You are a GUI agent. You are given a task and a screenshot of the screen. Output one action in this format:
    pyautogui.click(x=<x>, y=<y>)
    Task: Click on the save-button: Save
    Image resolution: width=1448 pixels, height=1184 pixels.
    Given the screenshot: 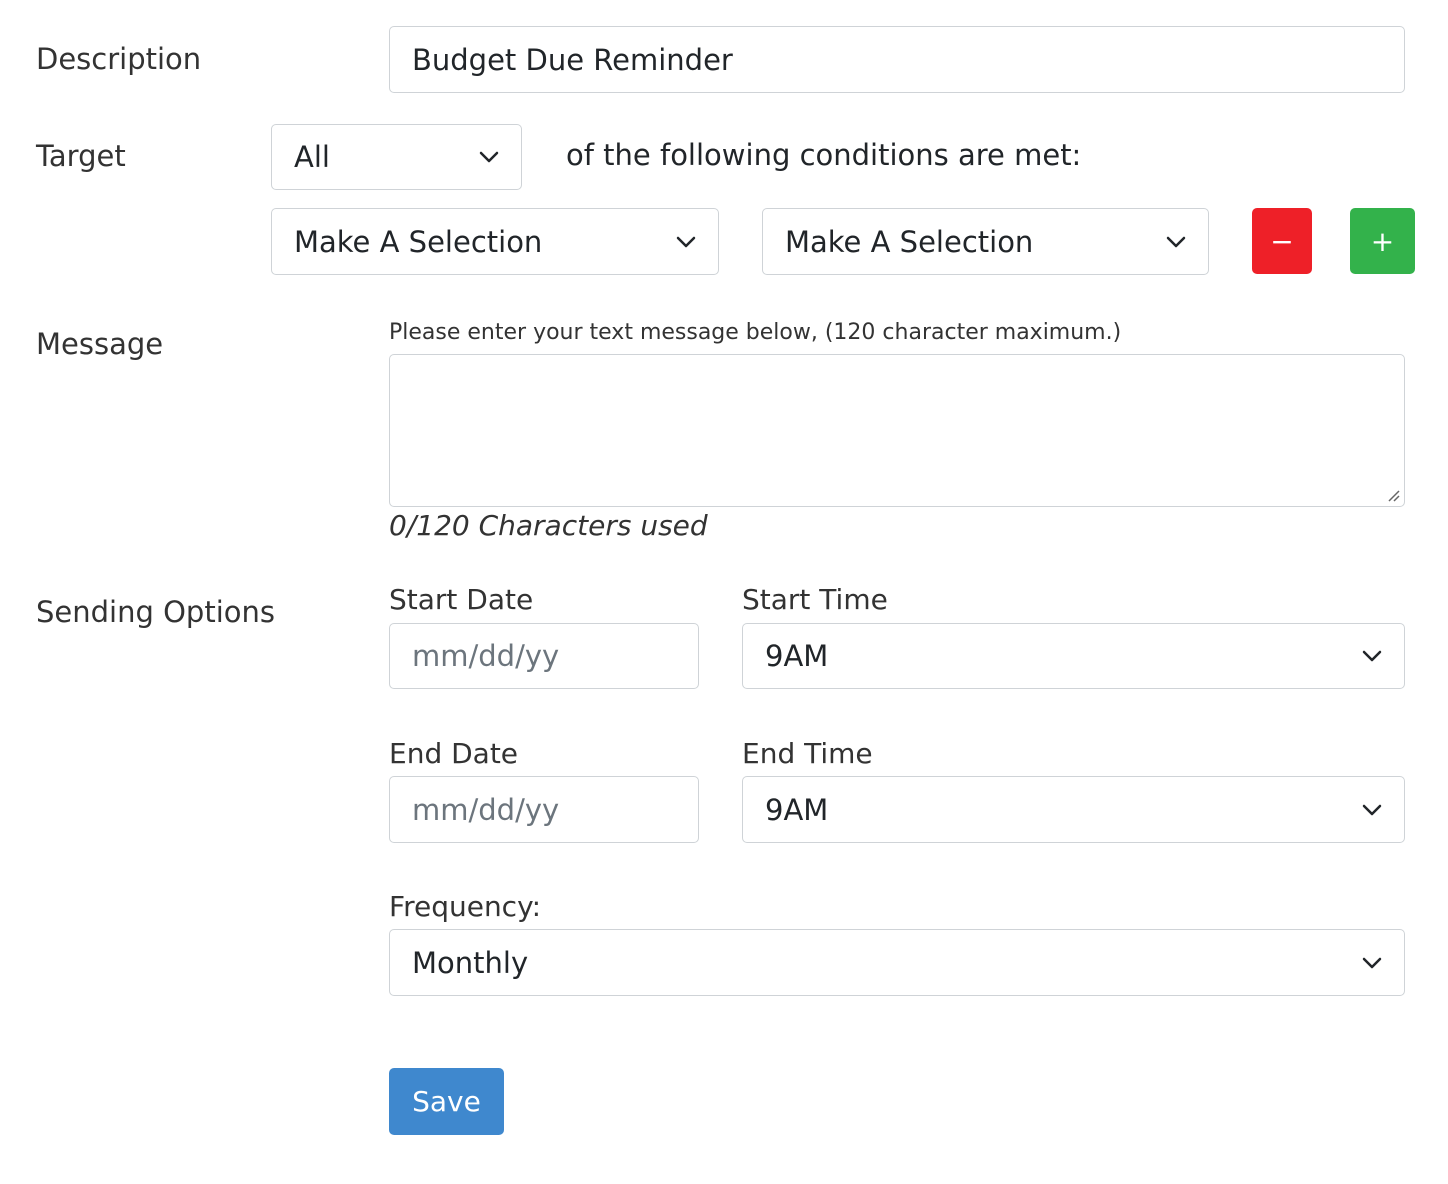 What is the action you would take?
    pyautogui.click(x=446, y=1101)
    